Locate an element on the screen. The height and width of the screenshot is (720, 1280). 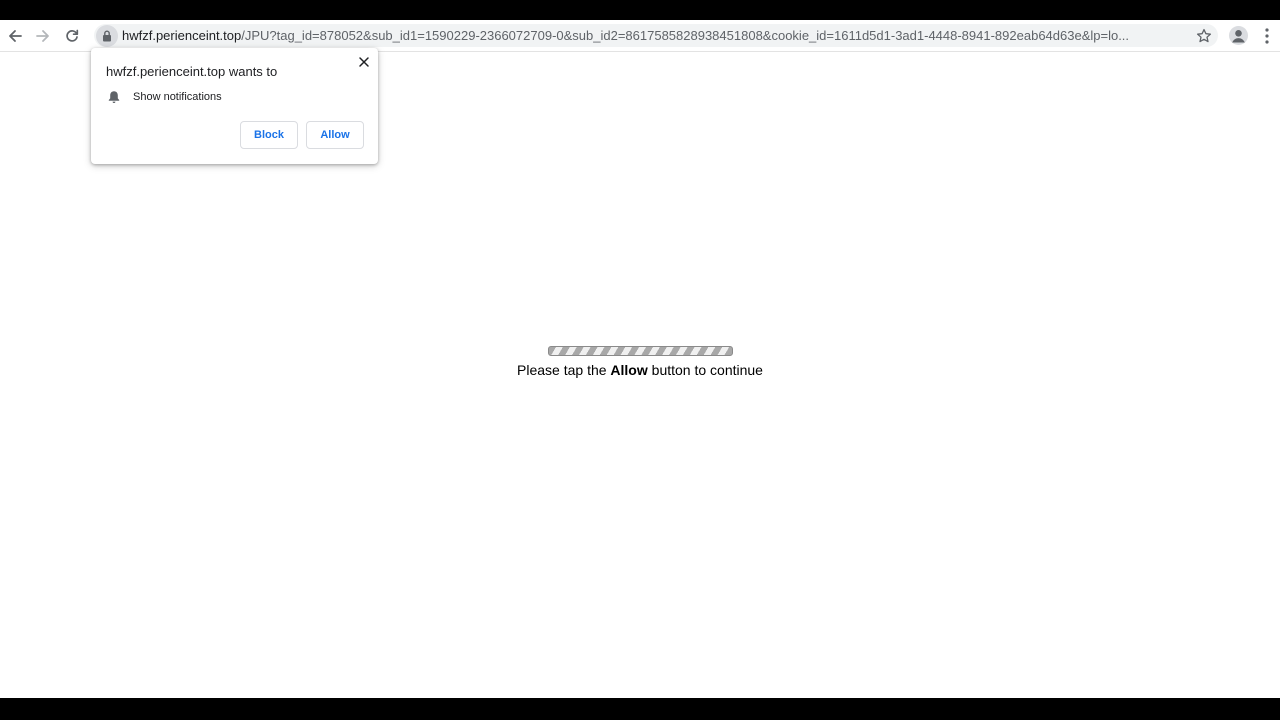
progress-fill is located at coordinates (640, 351).